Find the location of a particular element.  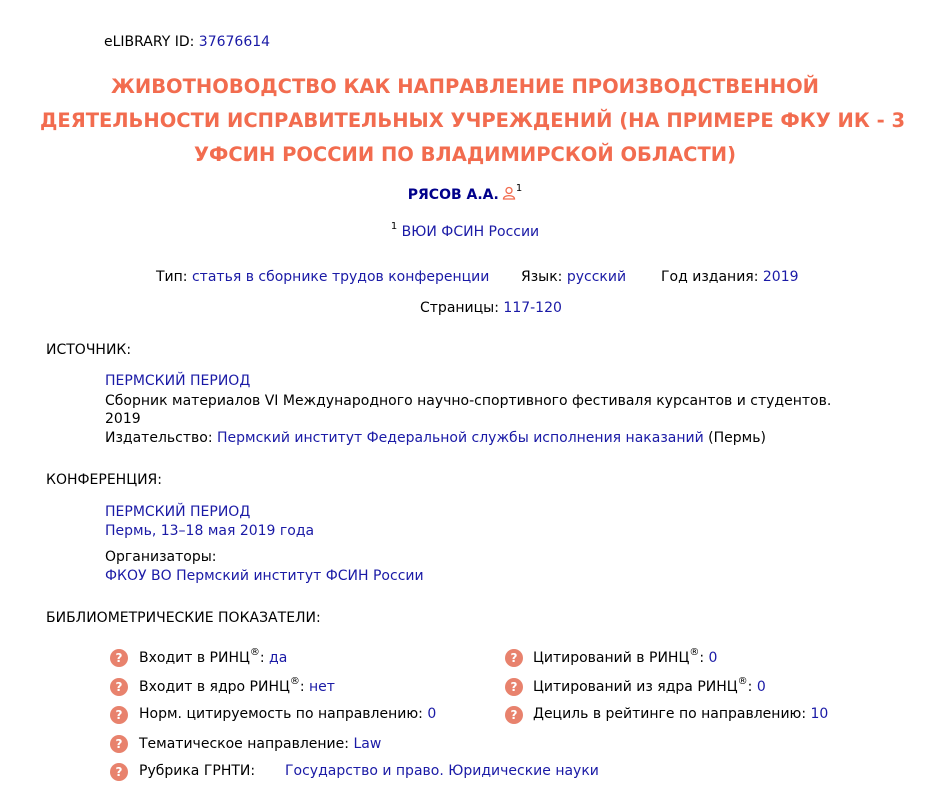

biblio-thematic-direction: Тематическое направление: Law is located at coordinates (260, 744).